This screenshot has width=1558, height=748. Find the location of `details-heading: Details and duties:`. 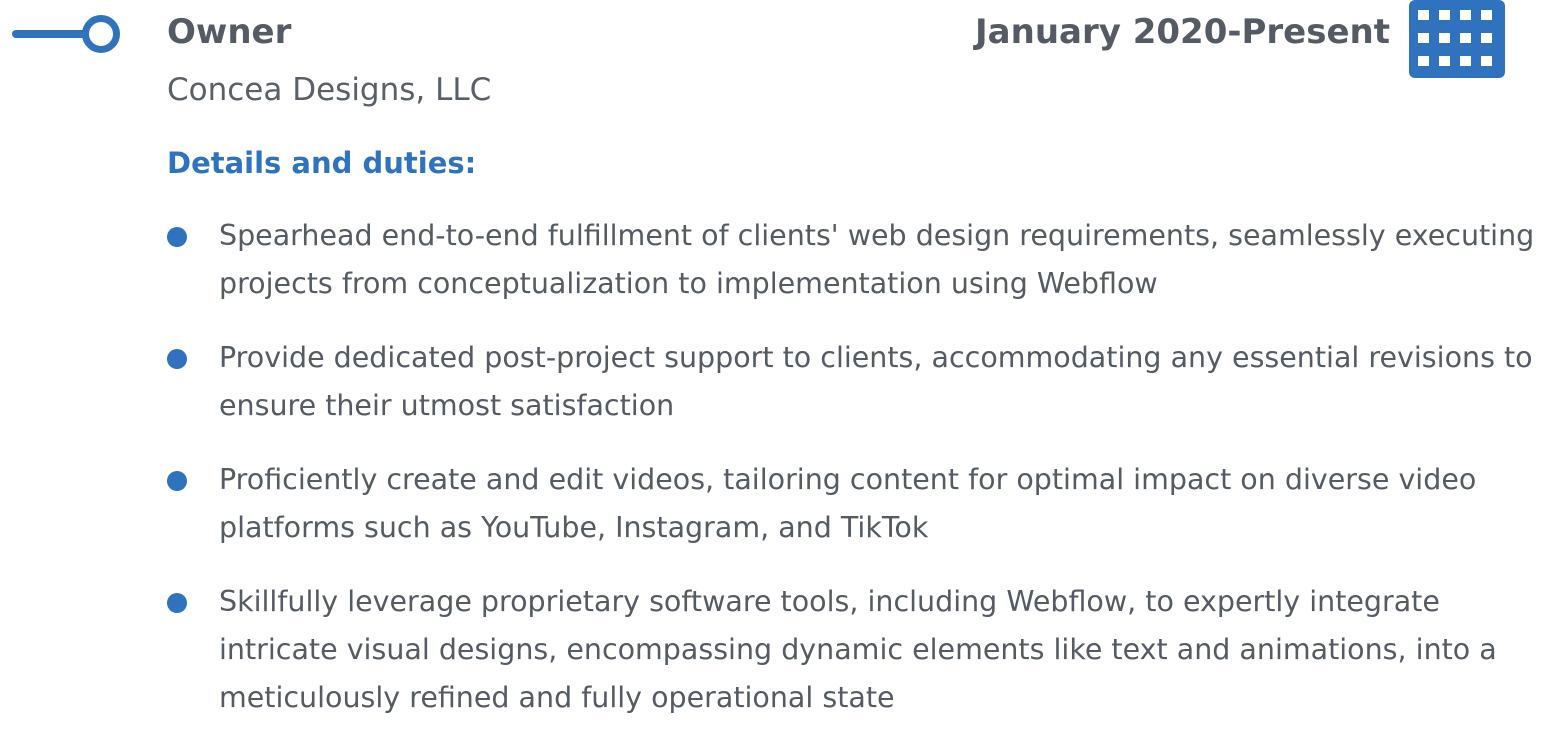

details-heading: Details and duties: is located at coordinates (322, 163).